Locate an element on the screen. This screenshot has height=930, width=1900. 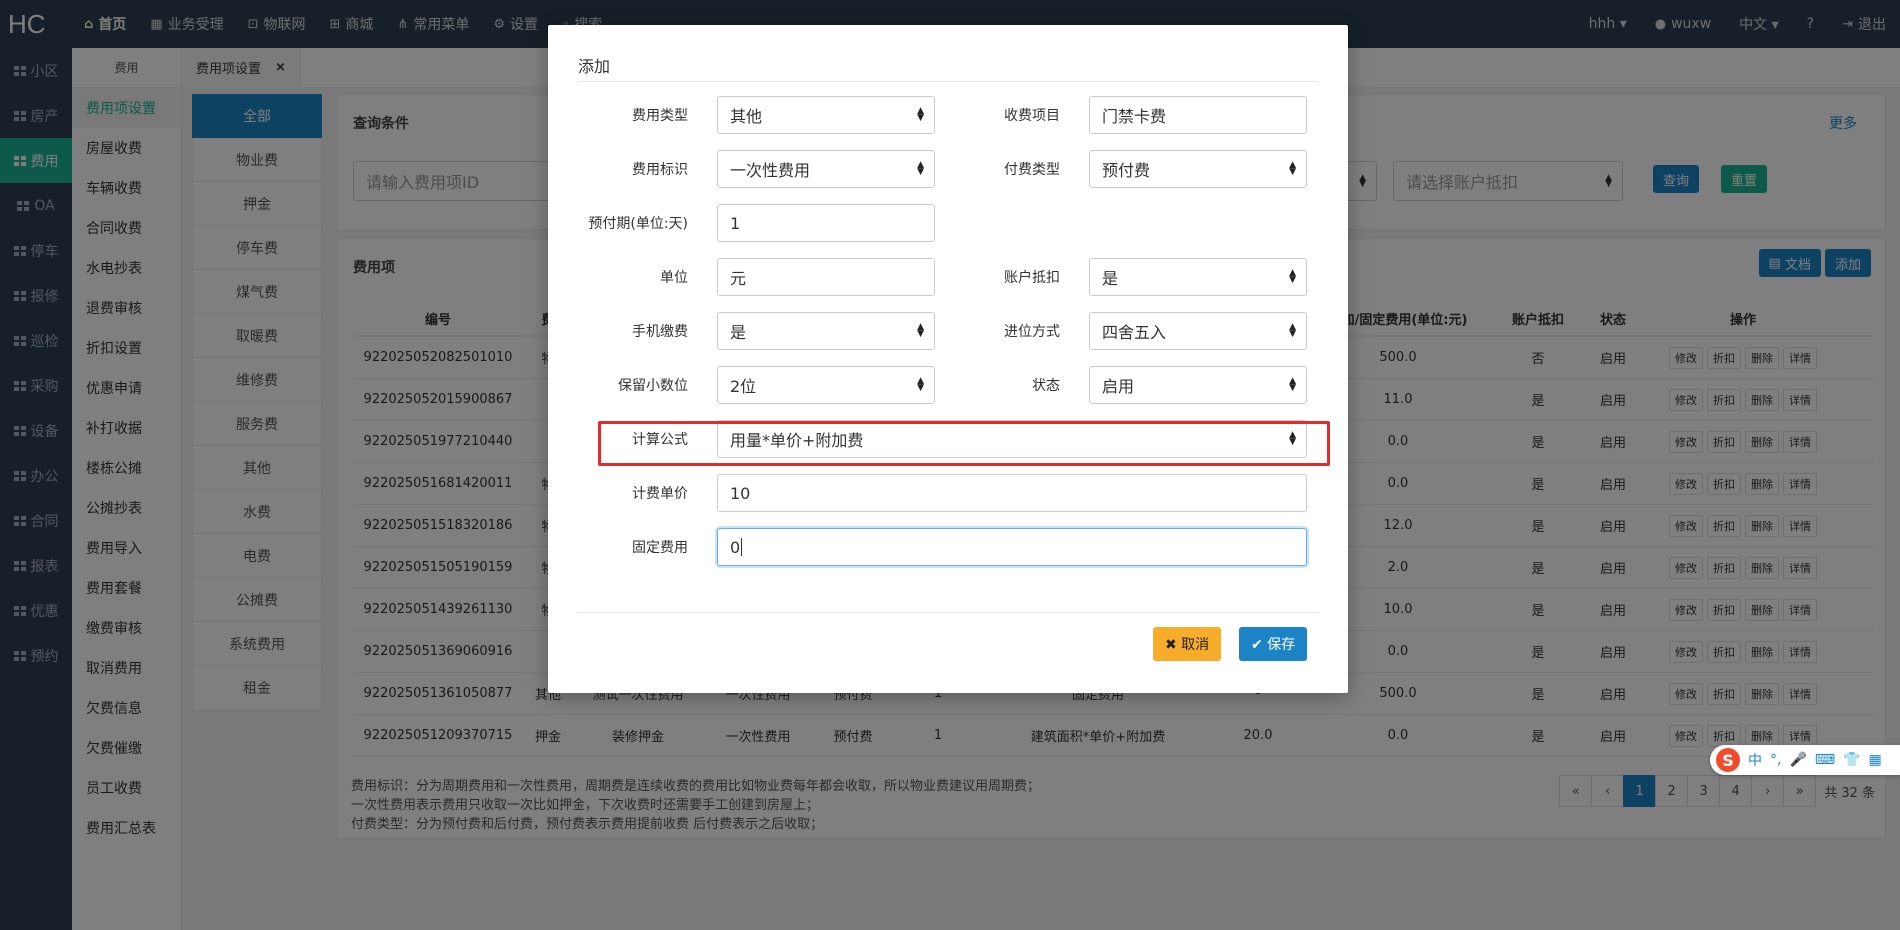
decimals-label: 保留小数位 is located at coordinates (653, 386).